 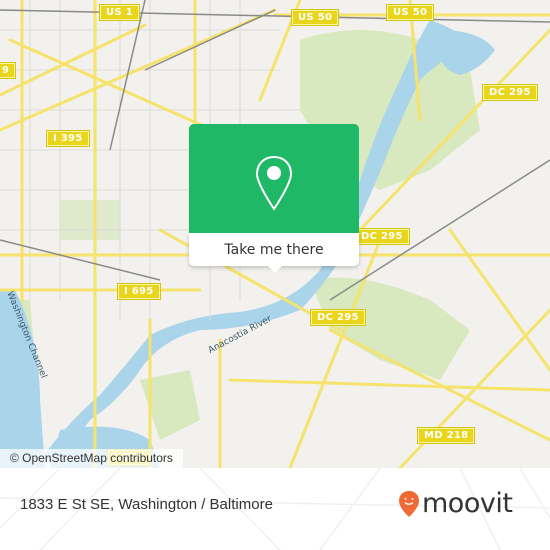 What do you see at coordinates (8, 70) in the screenshot?
I see `route-shield-9: 9` at bounding box center [8, 70].